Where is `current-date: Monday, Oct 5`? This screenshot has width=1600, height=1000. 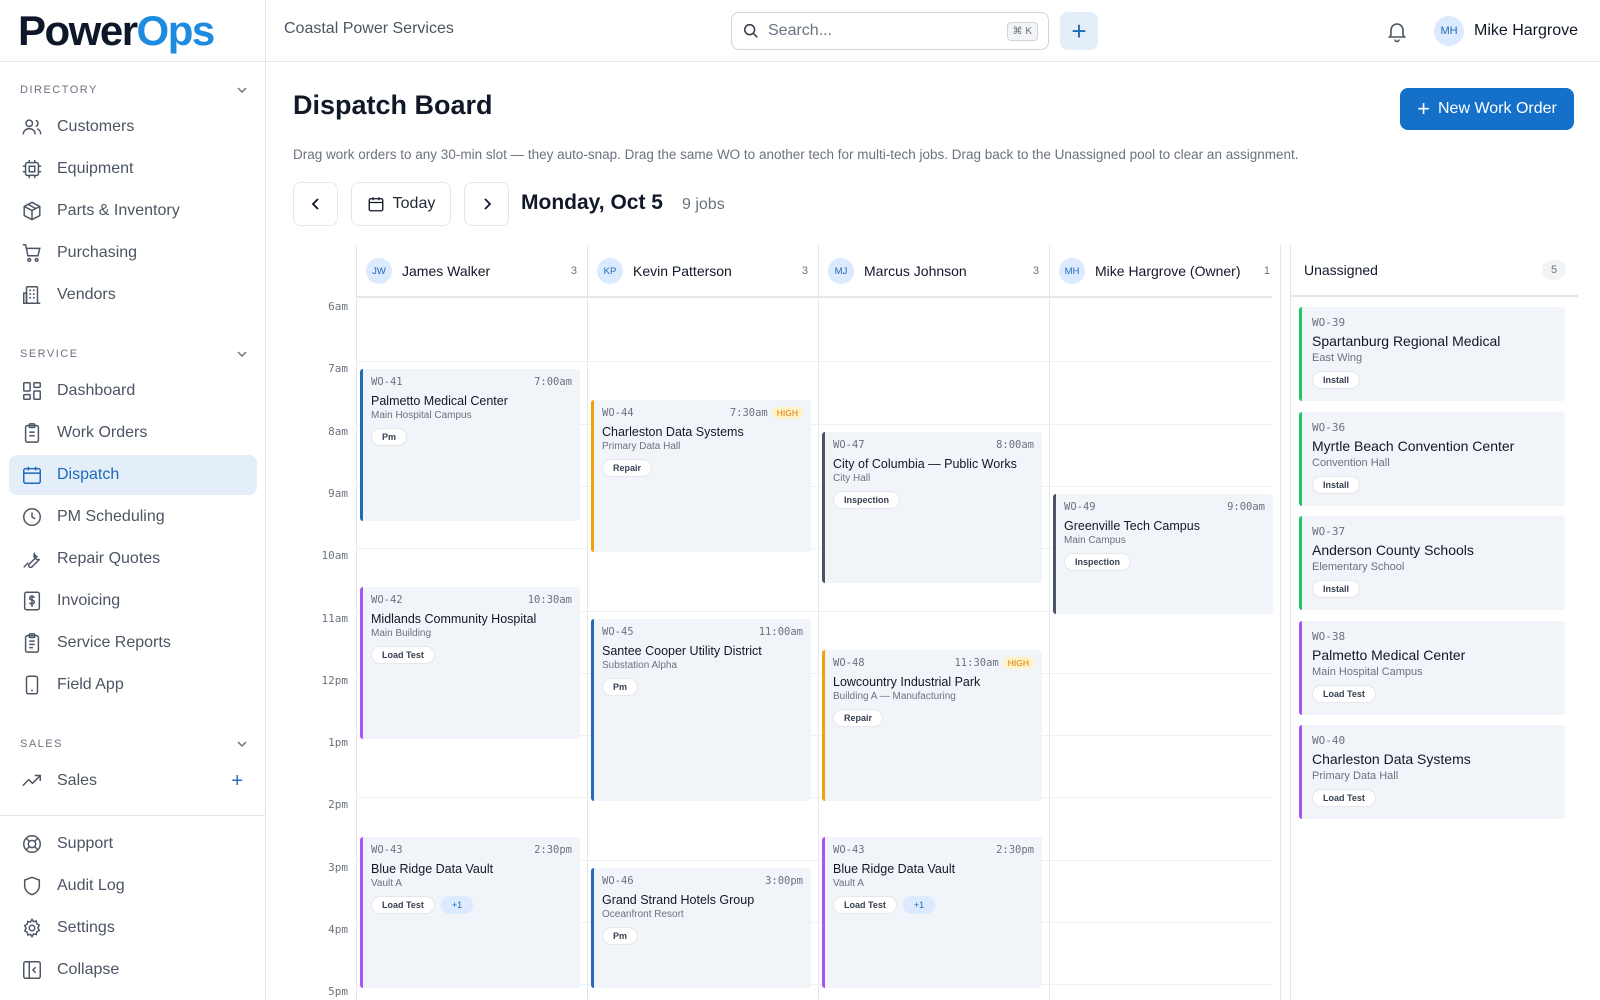
current-date: Monday, Oct 5 is located at coordinates (592, 202).